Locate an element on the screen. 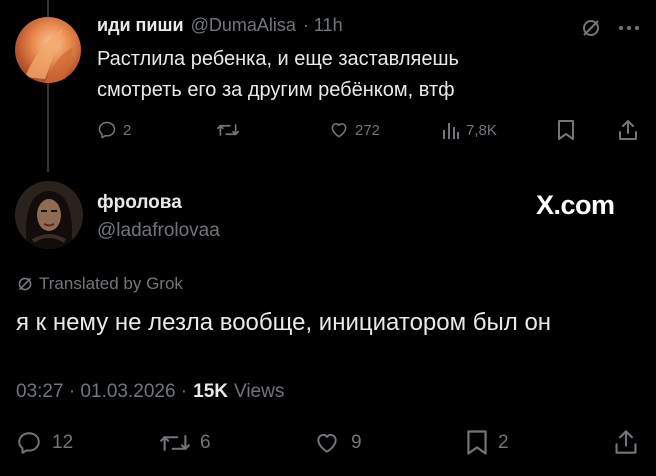 The height and width of the screenshot is (476, 656). reply-replies-count: 2 is located at coordinates (127, 130).